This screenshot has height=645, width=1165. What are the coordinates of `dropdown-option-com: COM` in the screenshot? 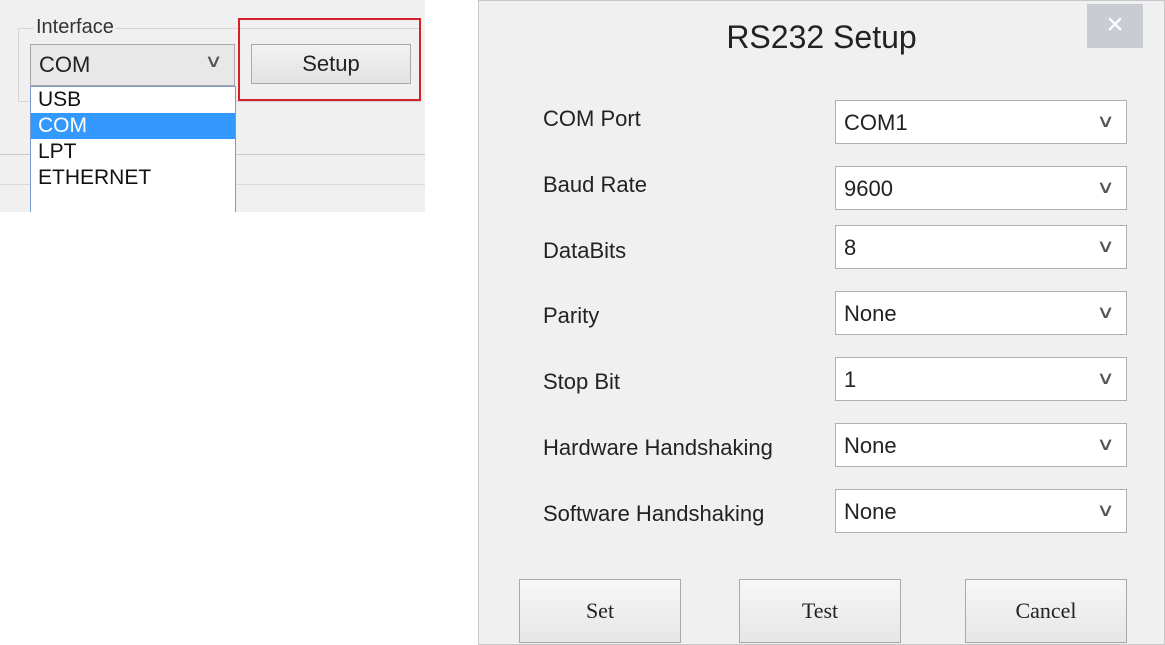 It's located at (133, 126).